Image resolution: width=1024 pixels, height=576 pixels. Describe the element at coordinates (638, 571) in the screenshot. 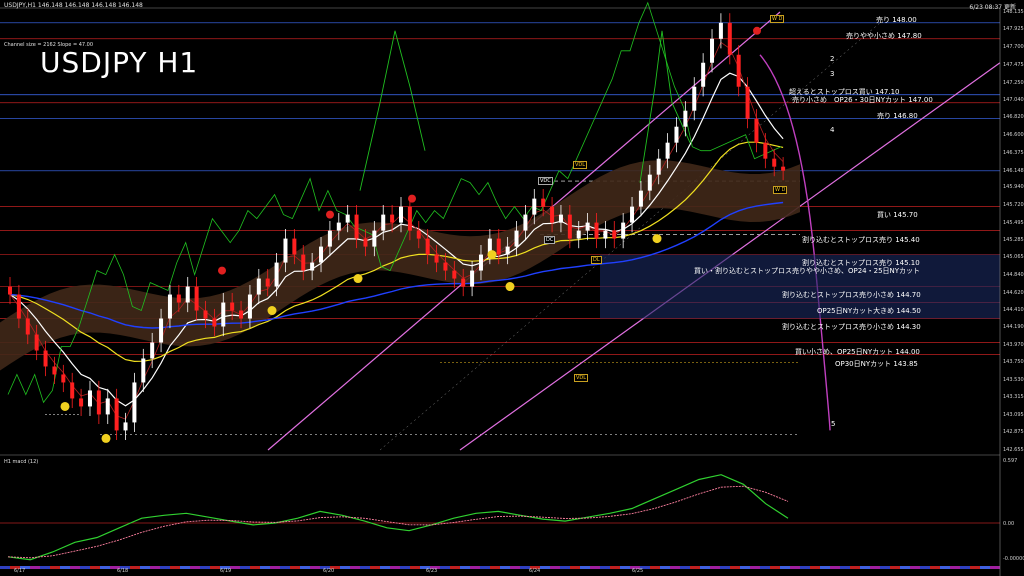

I see `date-tick: 6/25` at that location.